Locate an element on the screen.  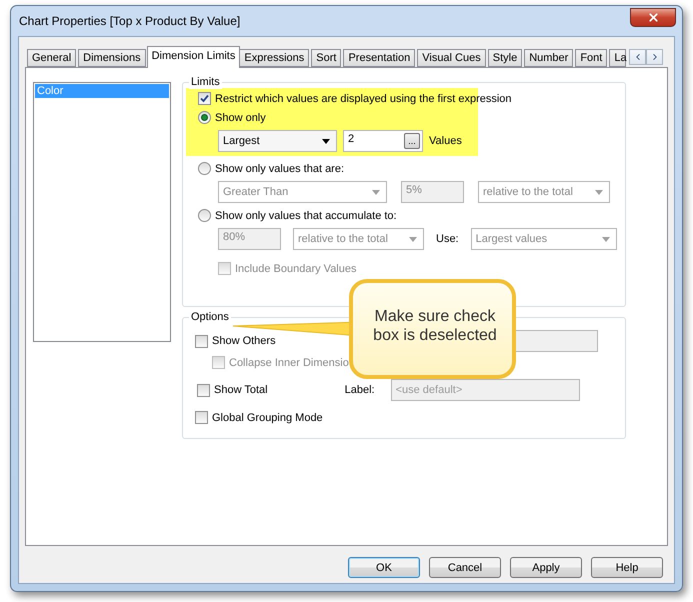
radio-label: Show only values that accumulate to: is located at coordinates (306, 216).